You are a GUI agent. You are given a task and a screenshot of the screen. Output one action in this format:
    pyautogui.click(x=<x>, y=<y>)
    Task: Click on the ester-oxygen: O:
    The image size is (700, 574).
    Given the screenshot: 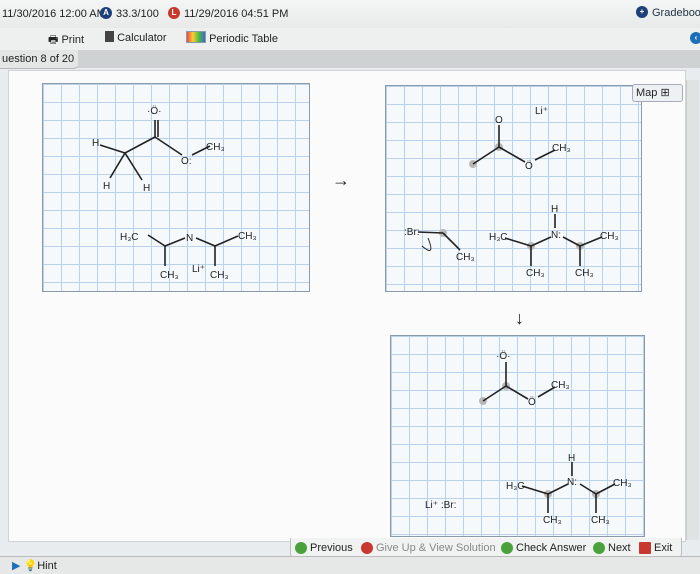 What is the action you would take?
    pyautogui.click(x=186, y=161)
    